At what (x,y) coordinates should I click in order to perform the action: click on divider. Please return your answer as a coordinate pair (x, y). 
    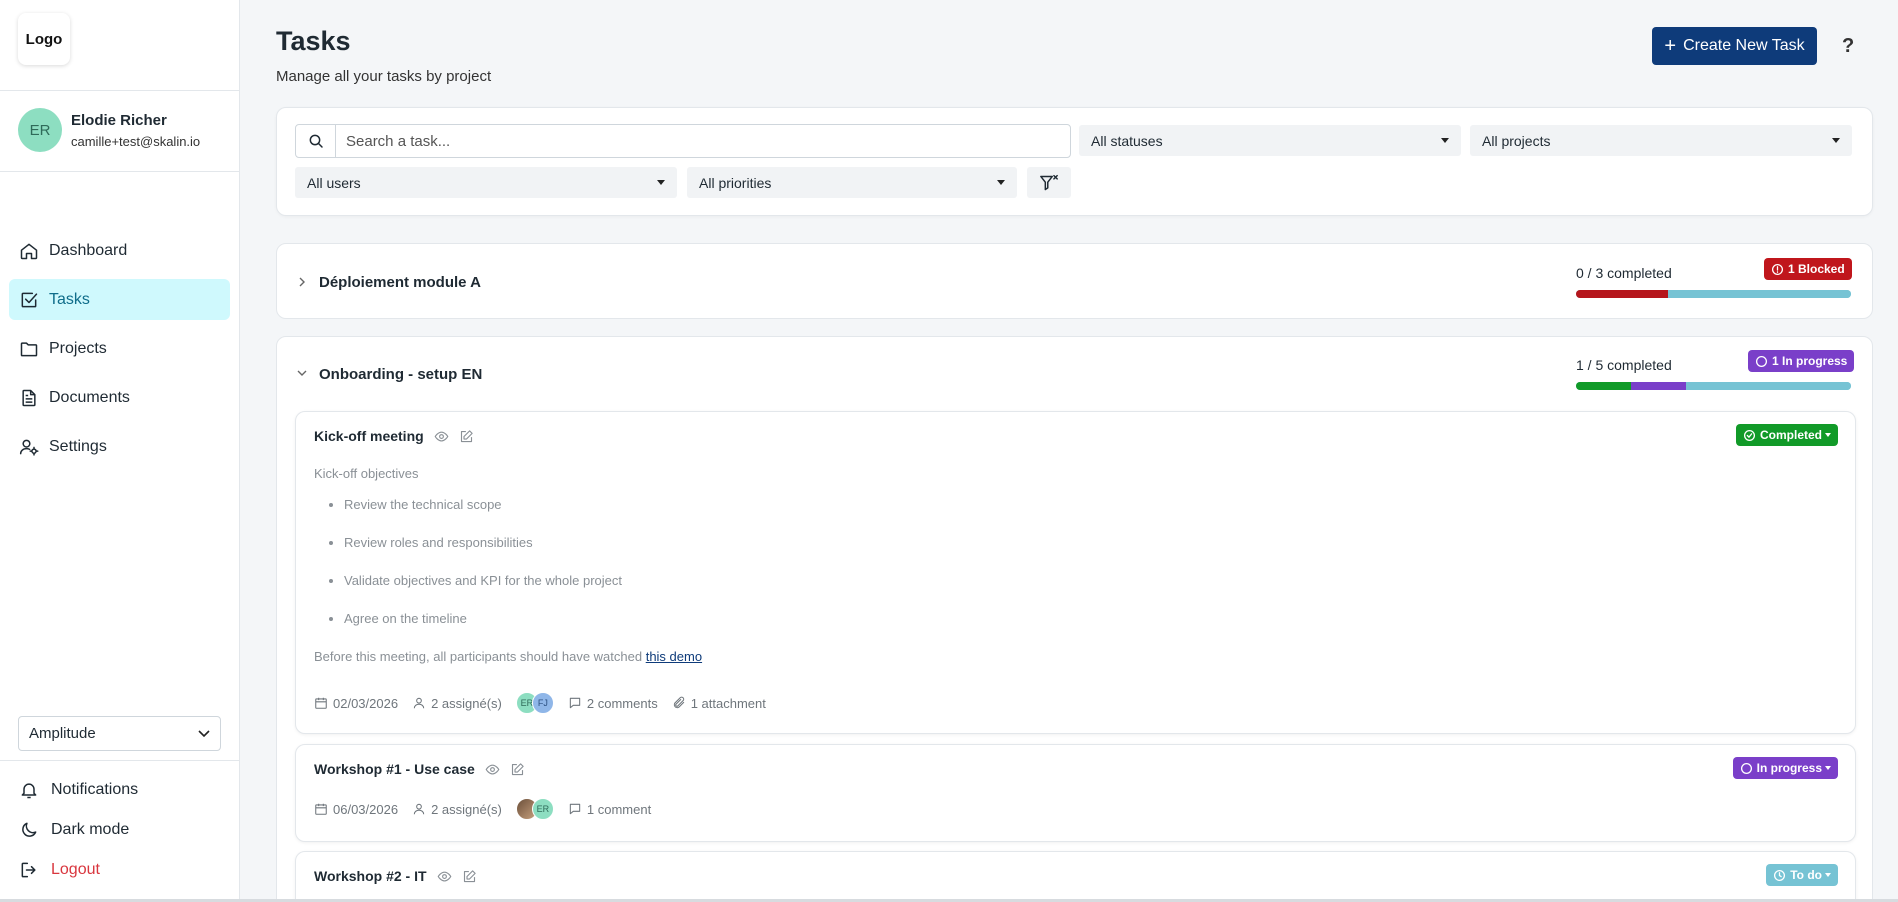
    Looking at the image, I should click on (119, 171).